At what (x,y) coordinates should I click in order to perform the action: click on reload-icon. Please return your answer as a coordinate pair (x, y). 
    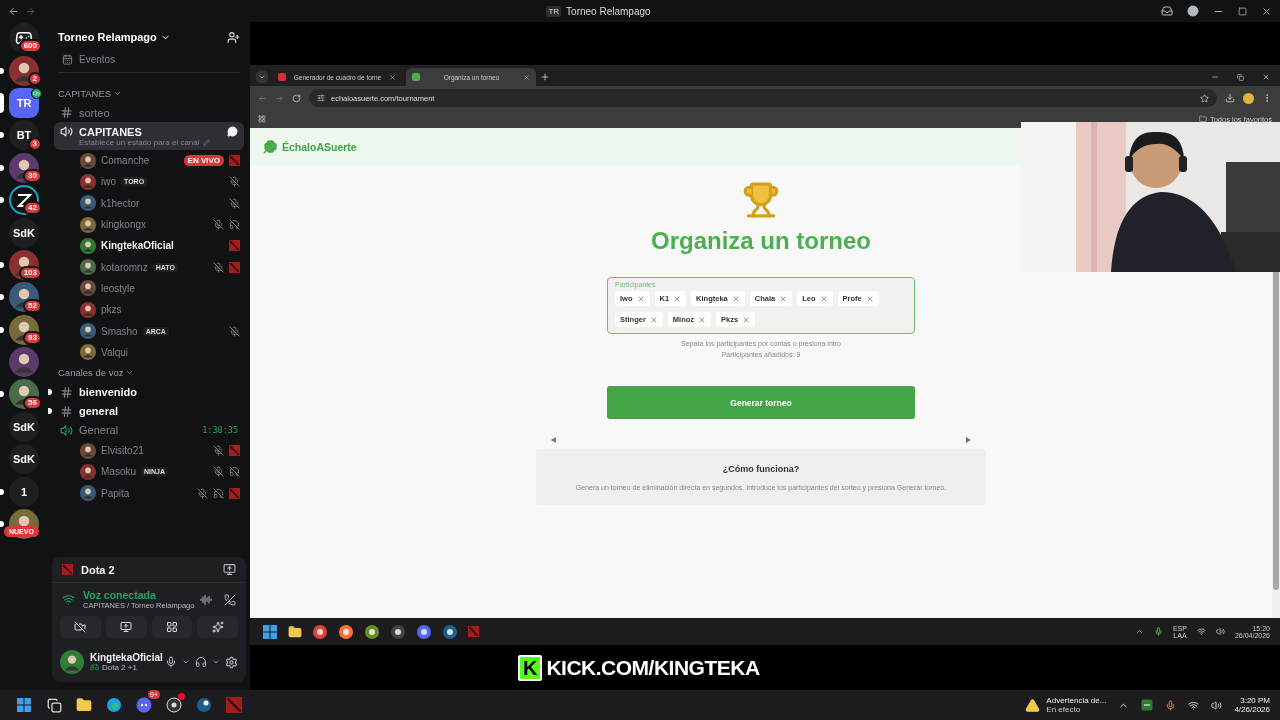
    Looking at the image, I should click on (296, 98).